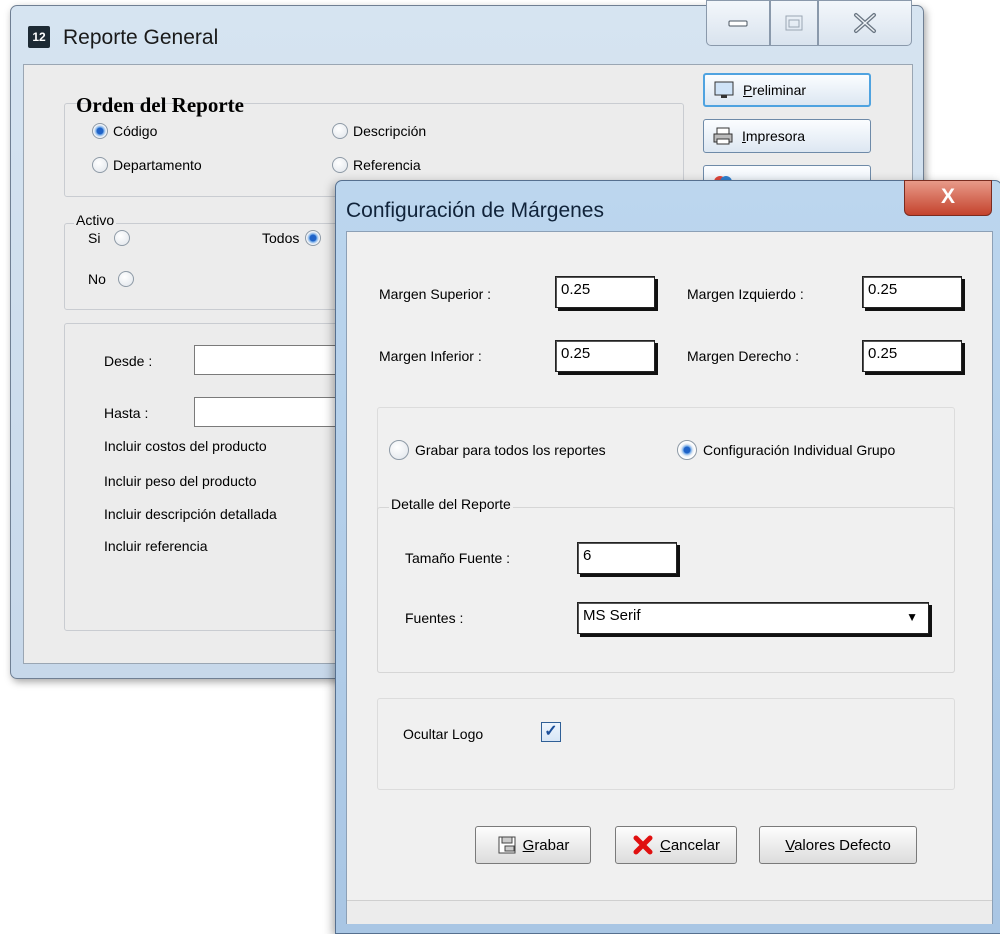 Image resolution: width=1000 pixels, height=934 pixels. I want to click on grabar-button: Grabar, so click(533, 845).